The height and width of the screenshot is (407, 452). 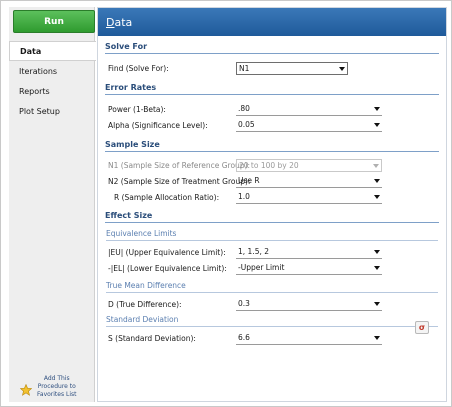 What do you see at coordinates (309, 181) in the screenshot?
I see `n2-combobox: Use R` at bounding box center [309, 181].